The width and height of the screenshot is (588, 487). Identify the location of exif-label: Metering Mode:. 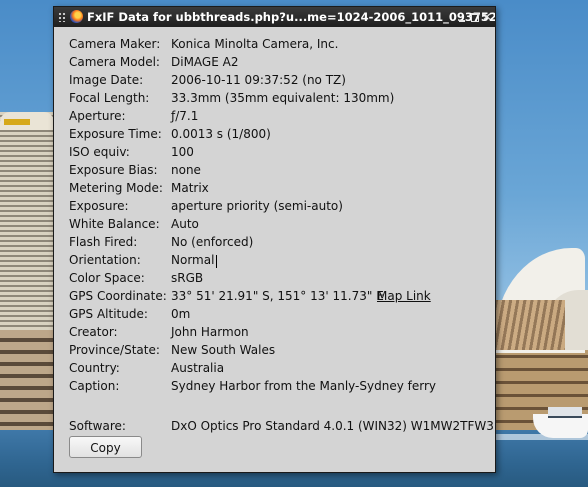
(116, 188).